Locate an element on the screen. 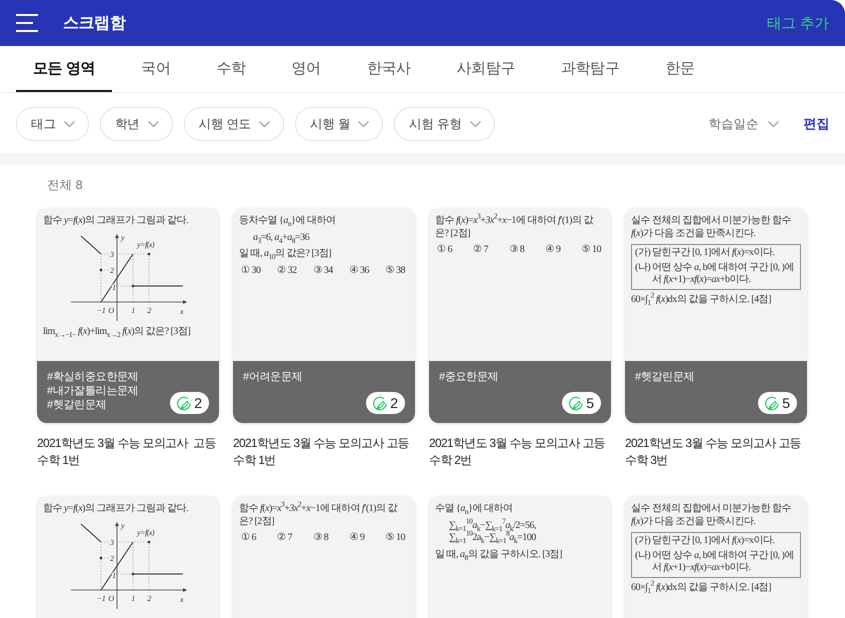 The image size is (845, 618). problem-card: 함수 f(x)=x$^{3}$+3x$^{2}$+x−1에 대하여 f′(1)의 값은? [2점] ① 6 ② 7 ③ 8 ④ 9 ⑤ 10 is located at coordinates (324, 557).